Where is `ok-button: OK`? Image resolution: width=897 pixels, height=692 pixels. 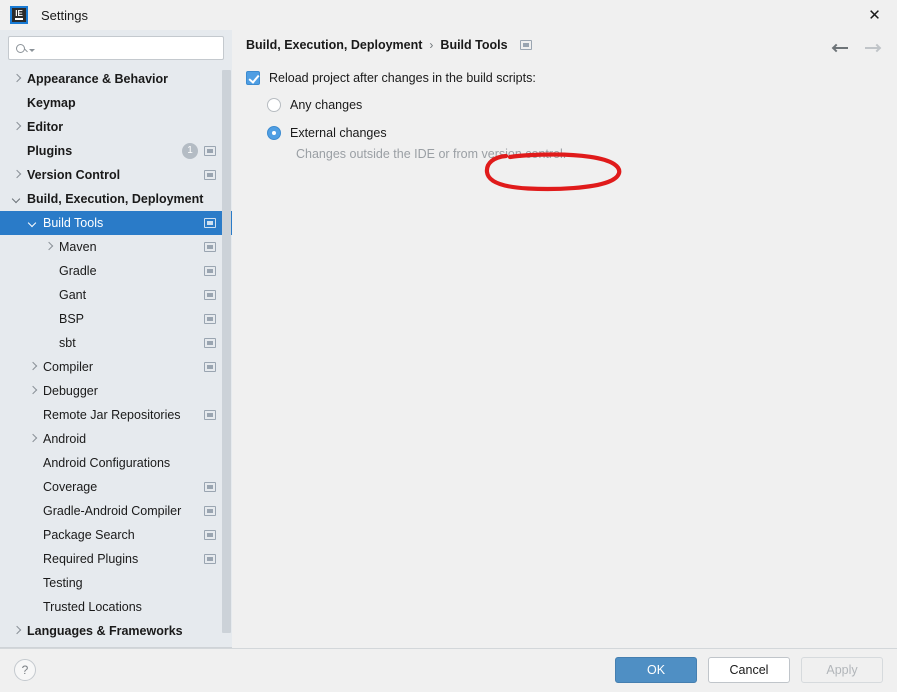 ok-button: OK is located at coordinates (656, 670).